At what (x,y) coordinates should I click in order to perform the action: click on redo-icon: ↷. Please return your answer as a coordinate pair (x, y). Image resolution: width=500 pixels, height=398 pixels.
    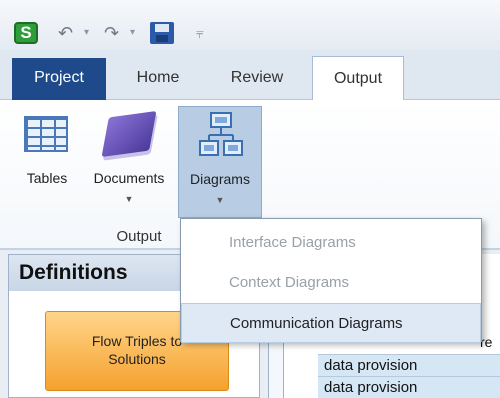
    Looking at the image, I should click on (111, 33).